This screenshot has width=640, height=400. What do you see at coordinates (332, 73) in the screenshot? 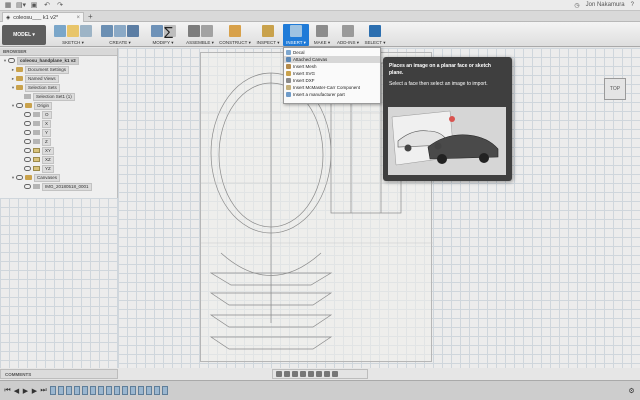
I see `menu-item-insert-svg: Insert SVG` at bounding box center [332, 73].